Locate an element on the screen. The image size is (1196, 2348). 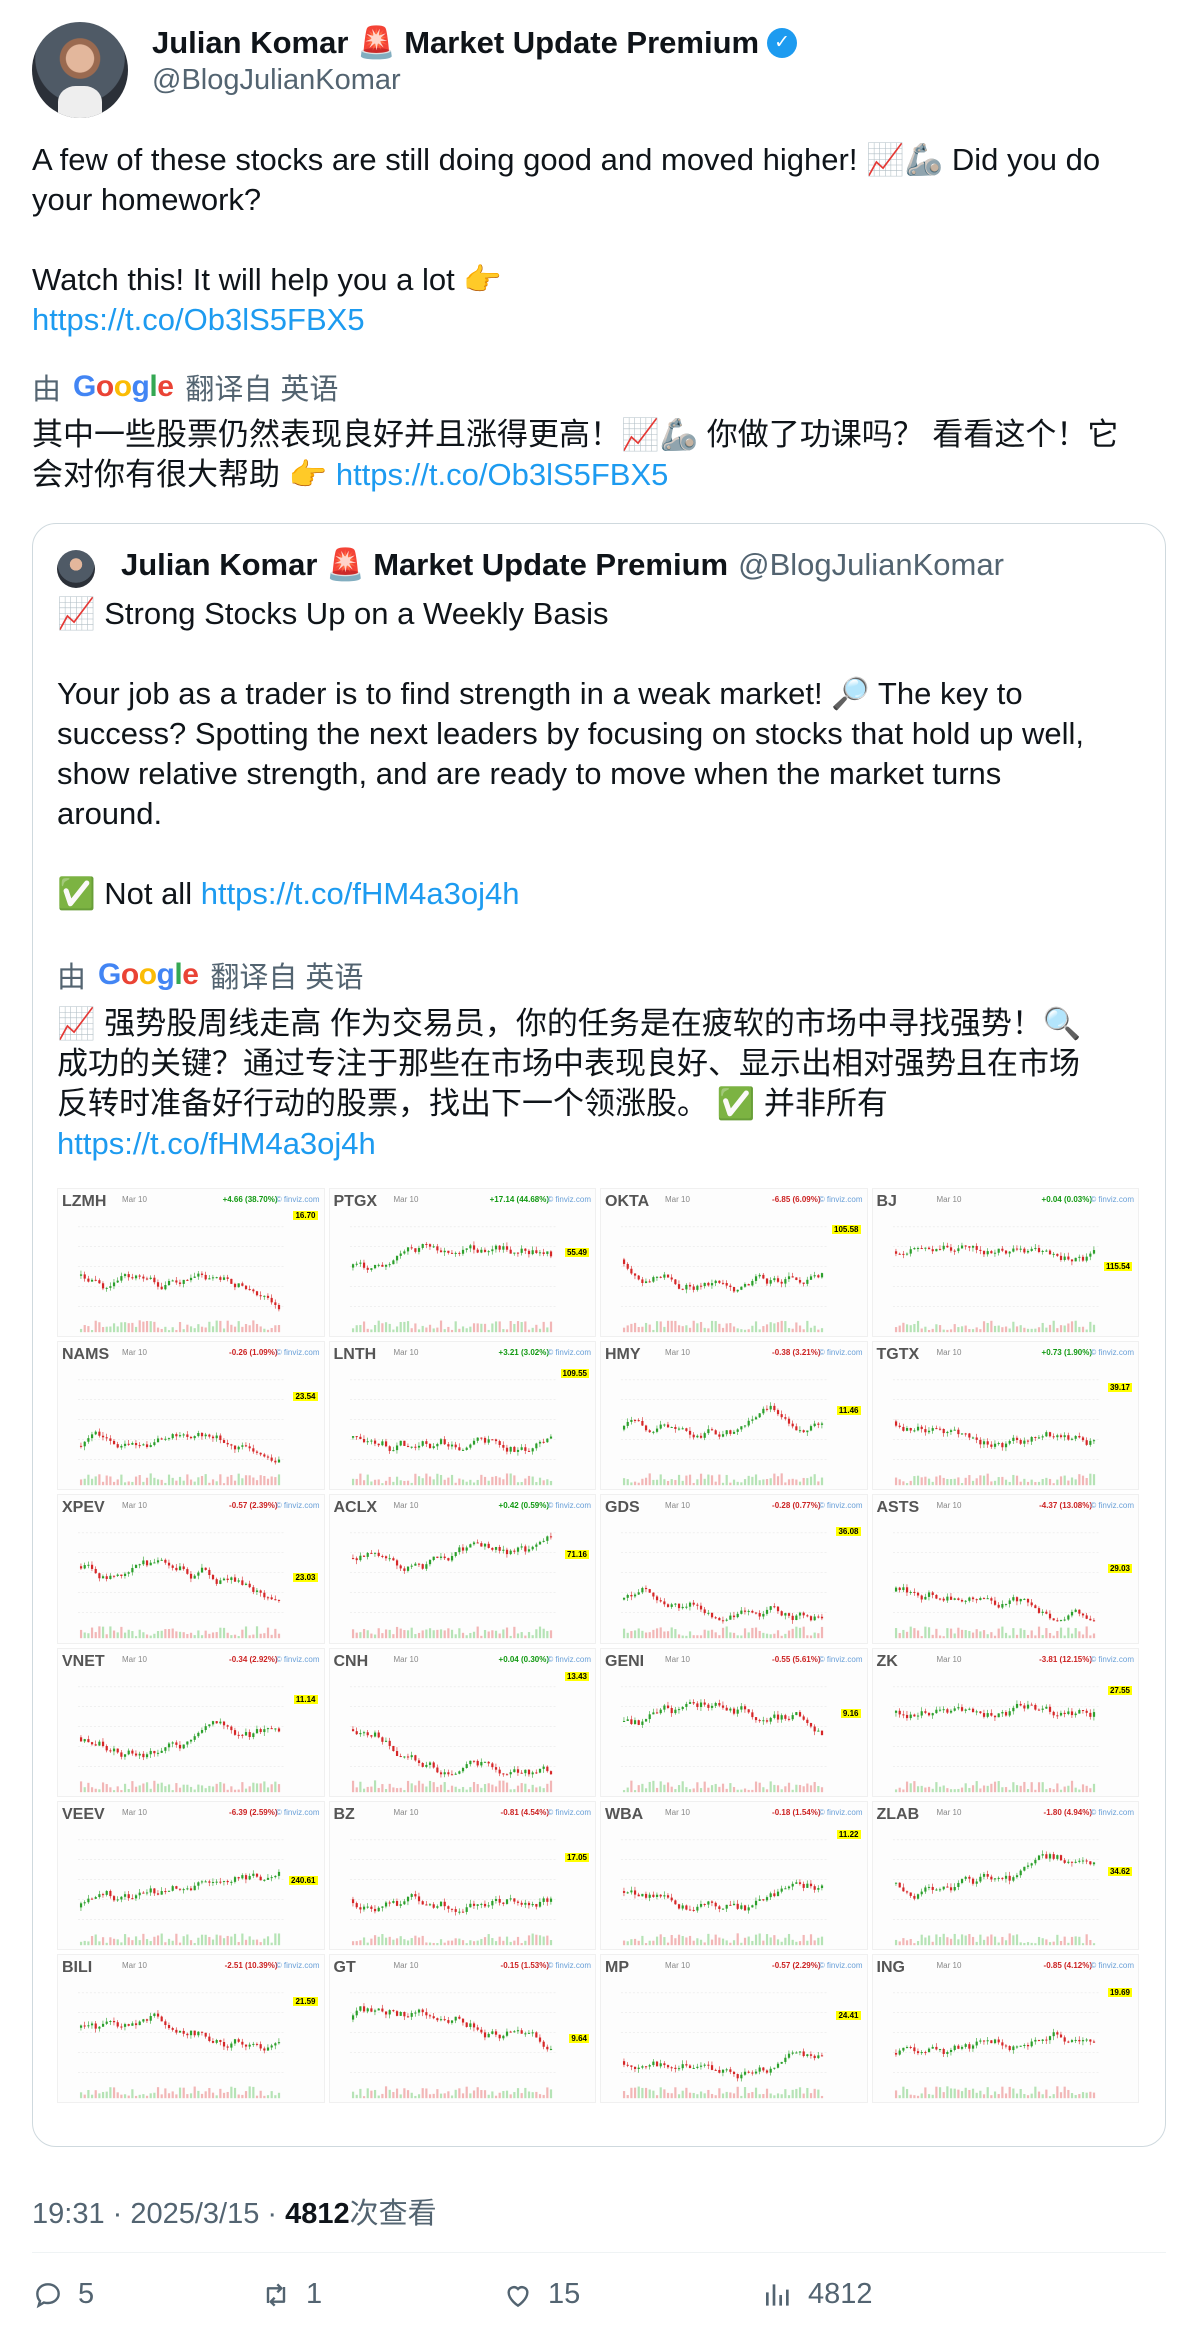
chart-ticker: CNH is located at coordinates (351, 1661).